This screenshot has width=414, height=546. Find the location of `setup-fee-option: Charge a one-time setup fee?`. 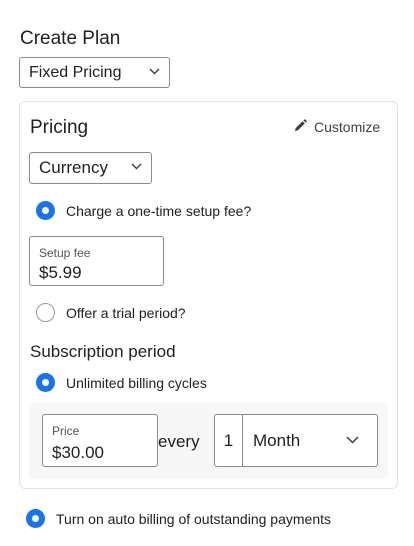

setup-fee-option: Charge a one-time setup fee? is located at coordinates (143, 210).